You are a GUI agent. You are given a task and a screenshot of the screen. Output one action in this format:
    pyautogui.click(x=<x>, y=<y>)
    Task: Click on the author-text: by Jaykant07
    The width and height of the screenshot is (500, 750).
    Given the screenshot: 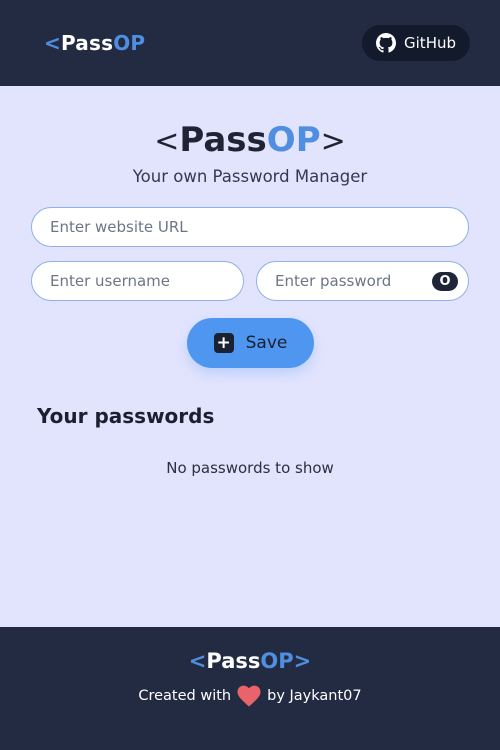 What is the action you would take?
    pyautogui.click(x=314, y=696)
    